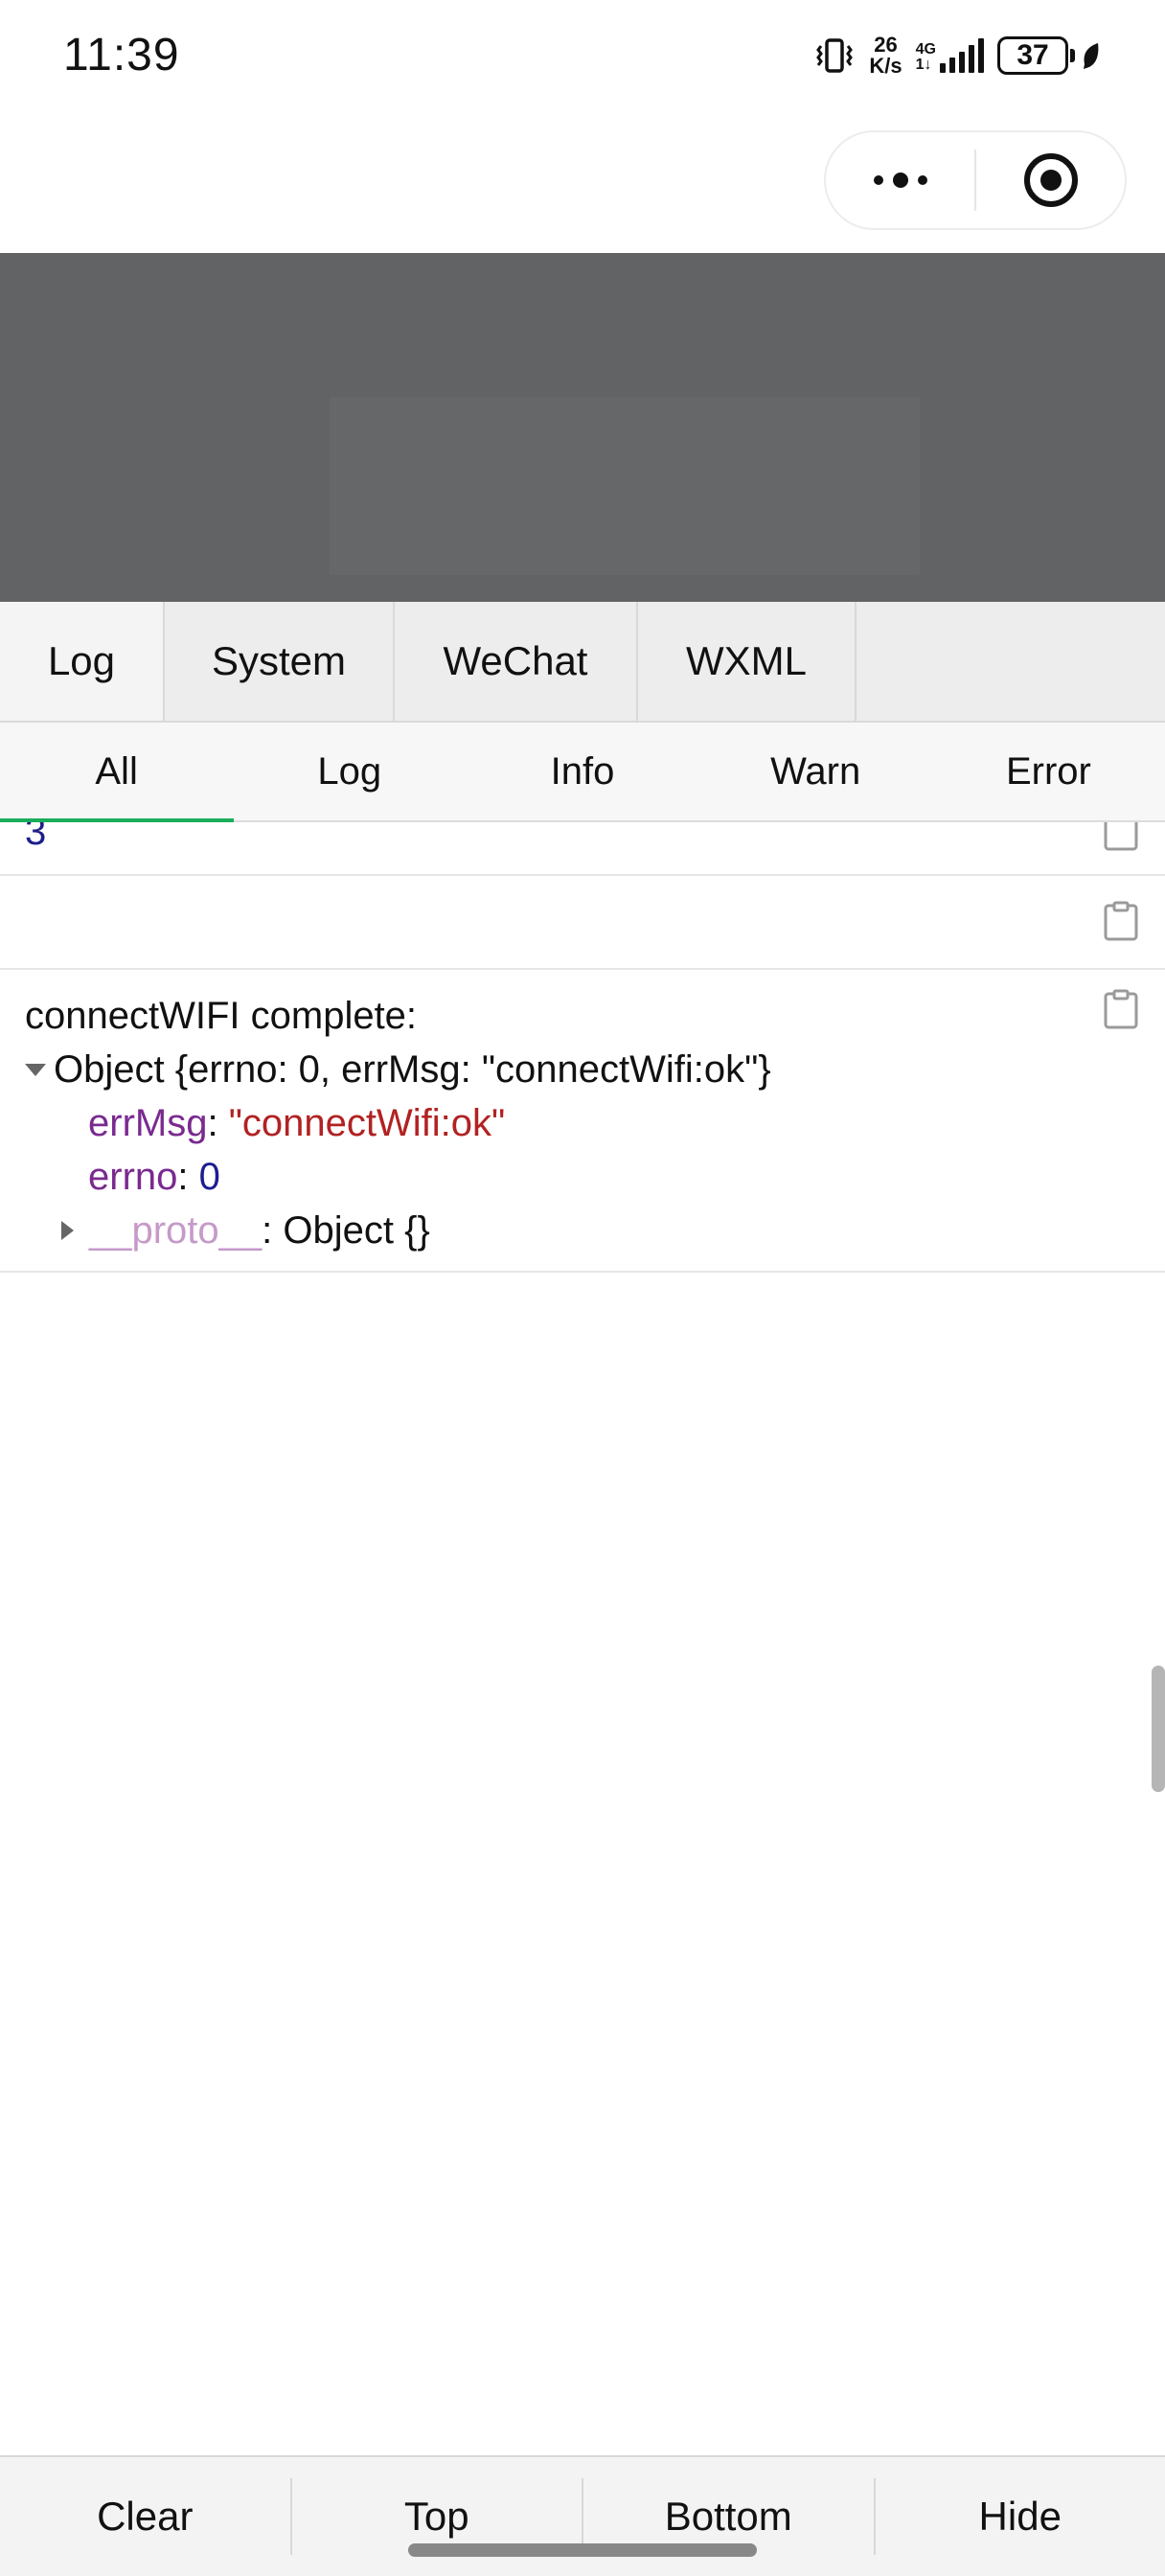  I want to click on dimmed-app-overlay, so click(582, 427).